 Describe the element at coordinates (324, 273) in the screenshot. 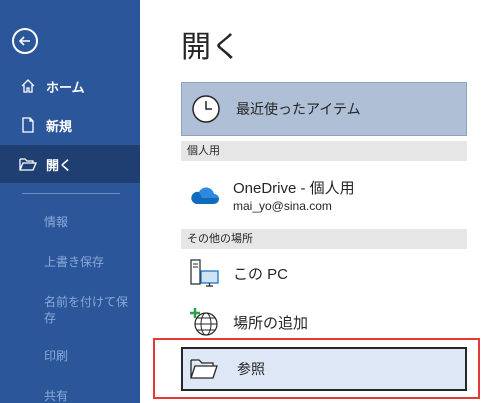

I see `this-pc: この PC` at that location.